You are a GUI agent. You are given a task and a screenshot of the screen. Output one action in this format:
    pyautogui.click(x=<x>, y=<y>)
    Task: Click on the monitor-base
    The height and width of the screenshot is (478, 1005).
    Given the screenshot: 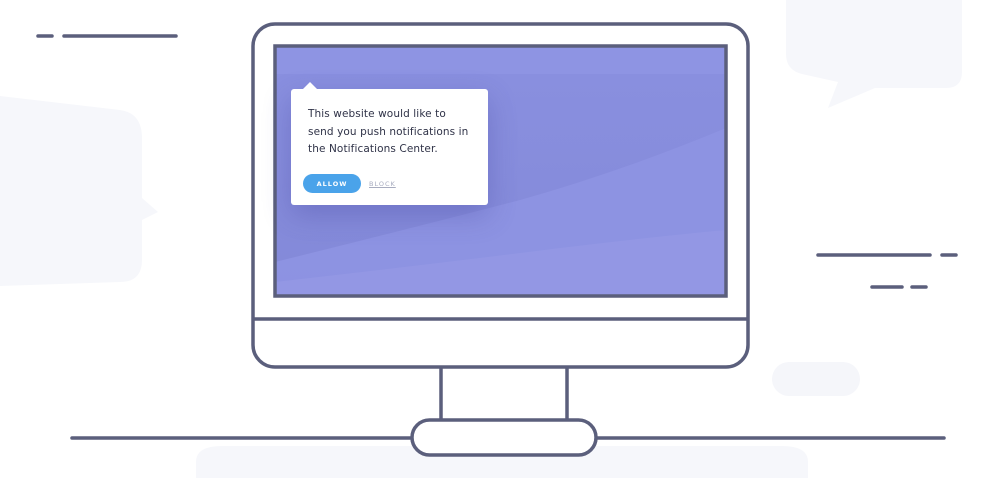 What is the action you would take?
    pyautogui.click(x=504, y=437)
    